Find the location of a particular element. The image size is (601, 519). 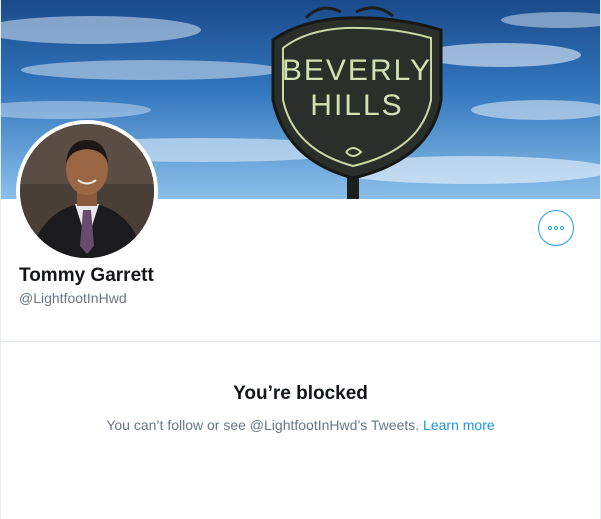

blocked-title: You’re blocked is located at coordinates (300, 393).